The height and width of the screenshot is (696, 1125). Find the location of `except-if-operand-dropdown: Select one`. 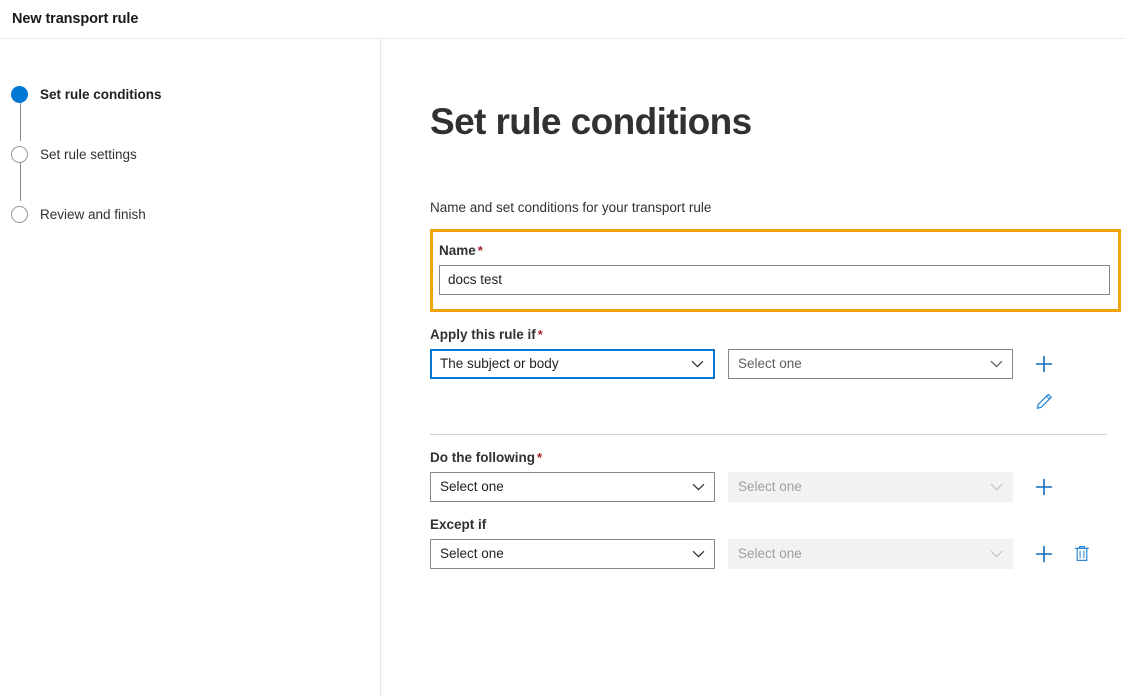

except-if-operand-dropdown: Select one is located at coordinates (870, 553).